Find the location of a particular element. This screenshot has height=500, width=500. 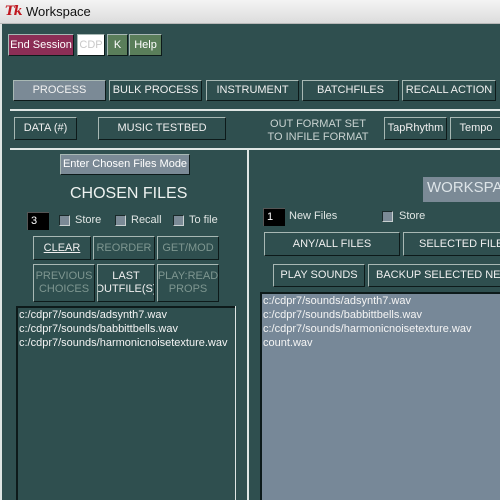

enter-chosen-files-mode-button: Enter Chosen Files Mode is located at coordinates (125, 164).